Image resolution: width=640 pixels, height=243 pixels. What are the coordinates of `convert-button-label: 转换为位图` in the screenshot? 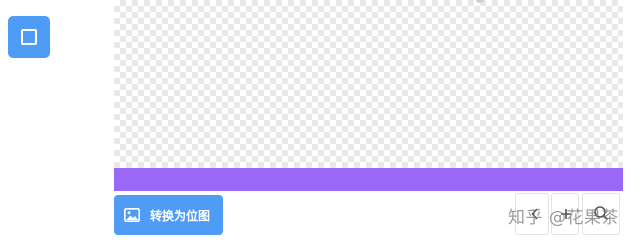 It's located at (180, 215).